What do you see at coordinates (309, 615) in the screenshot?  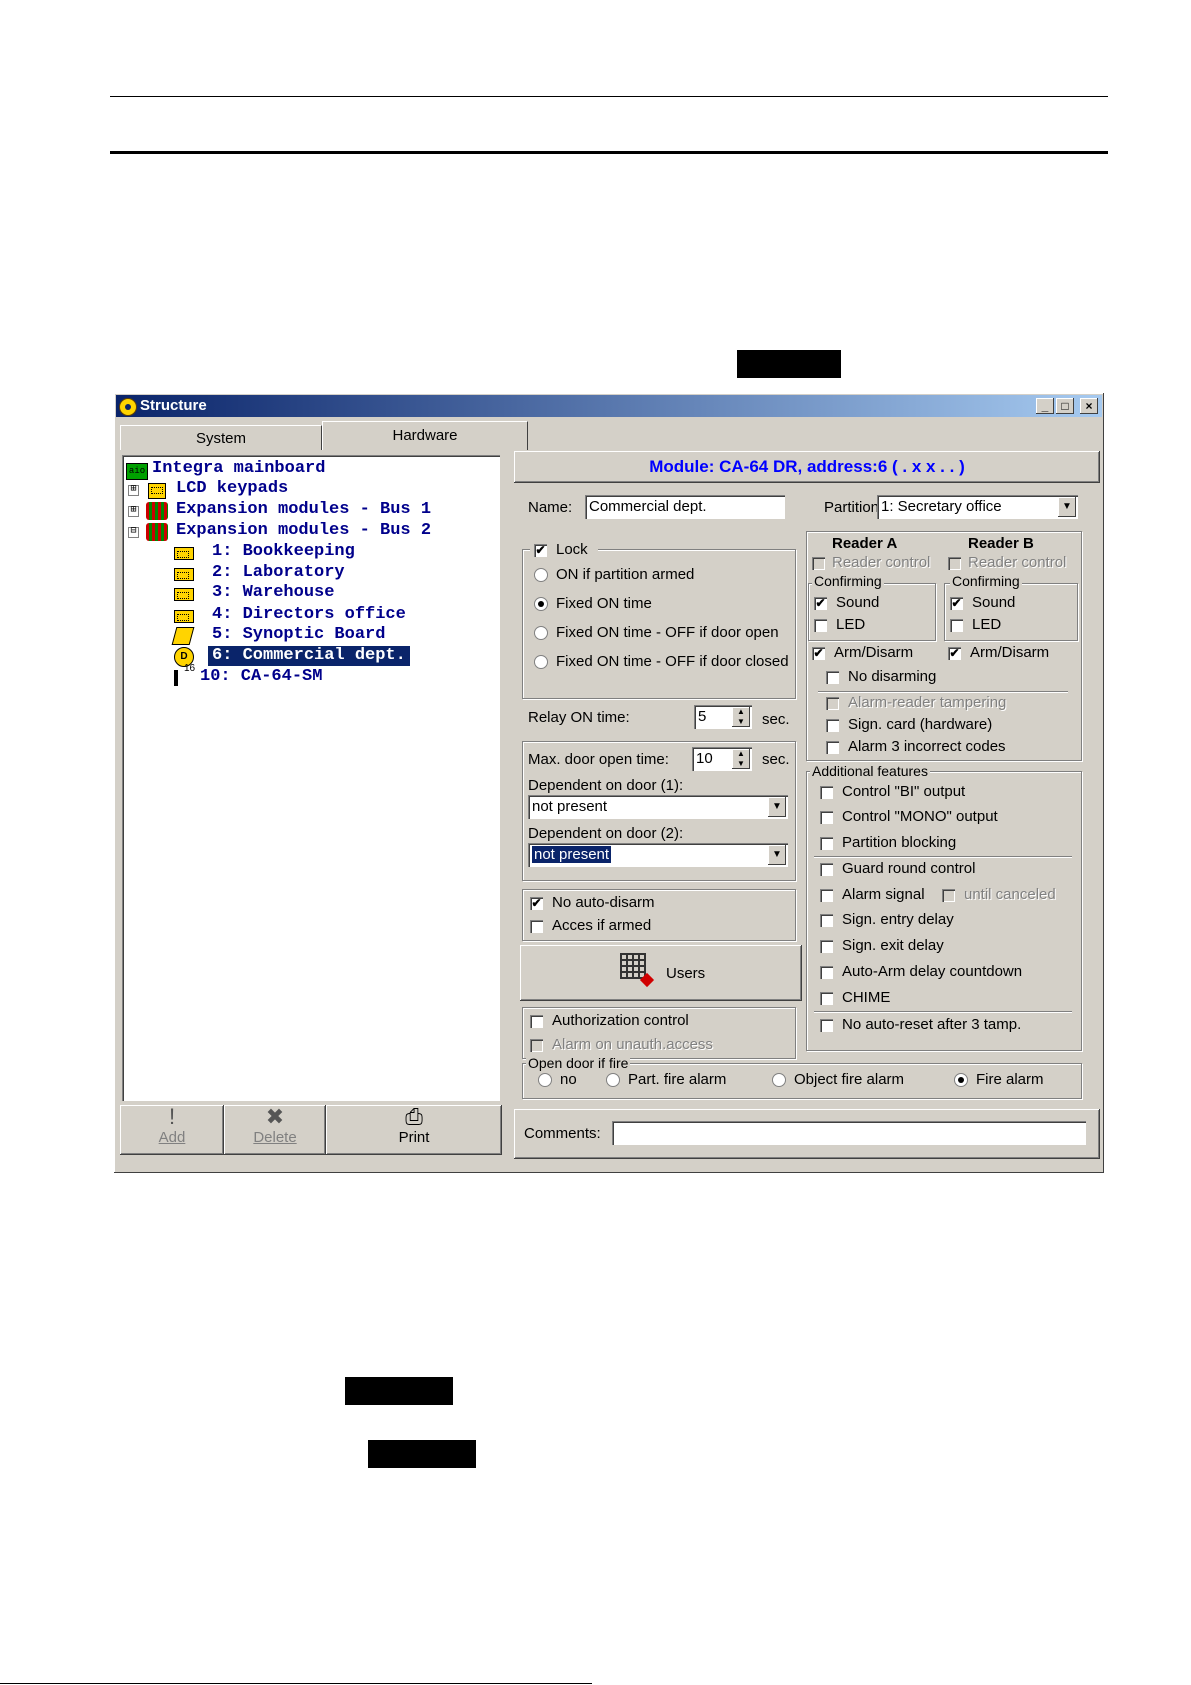 I see `tree-item-module-4: 4: Directors office` at bounding box center [309, 615].